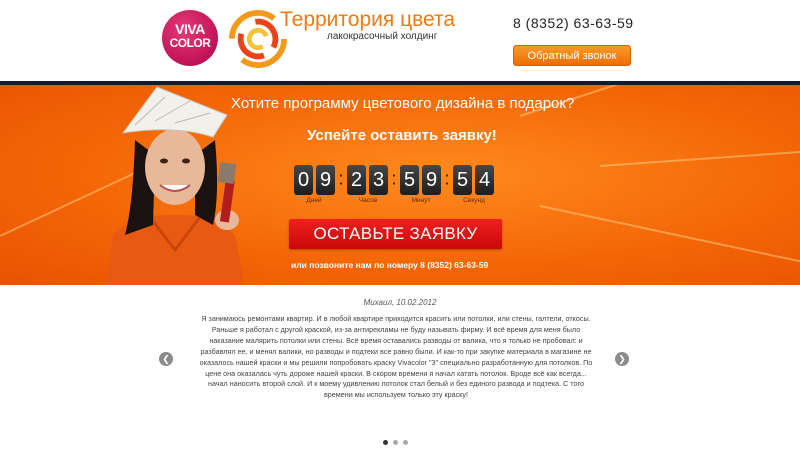 This screenshot has width=800, height=450. What do you see at coordinates (395, 234) in the screenshot?
I see `order-button: ОСТАВЬТЕ ЗАЯВКУ` at bounding box center [395, 234].